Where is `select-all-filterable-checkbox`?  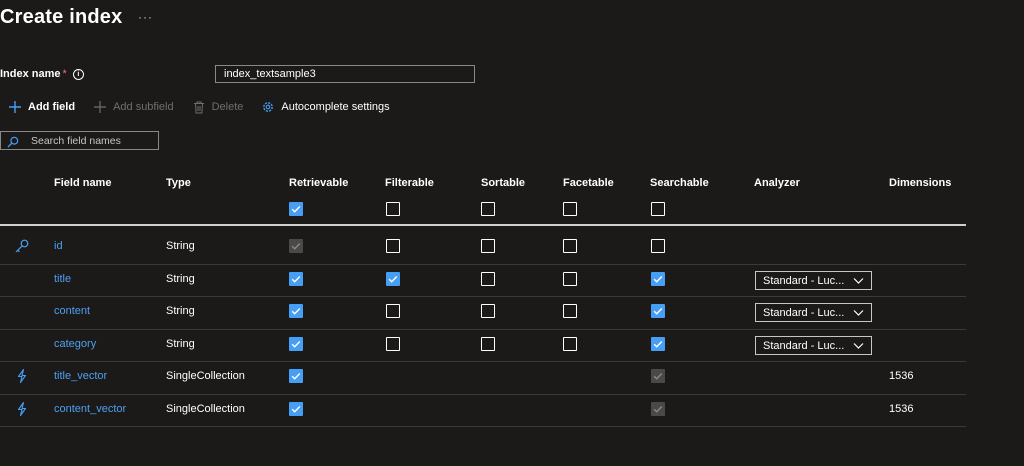
select-all-filterable-checkbox is located at coordinates (393, 209).